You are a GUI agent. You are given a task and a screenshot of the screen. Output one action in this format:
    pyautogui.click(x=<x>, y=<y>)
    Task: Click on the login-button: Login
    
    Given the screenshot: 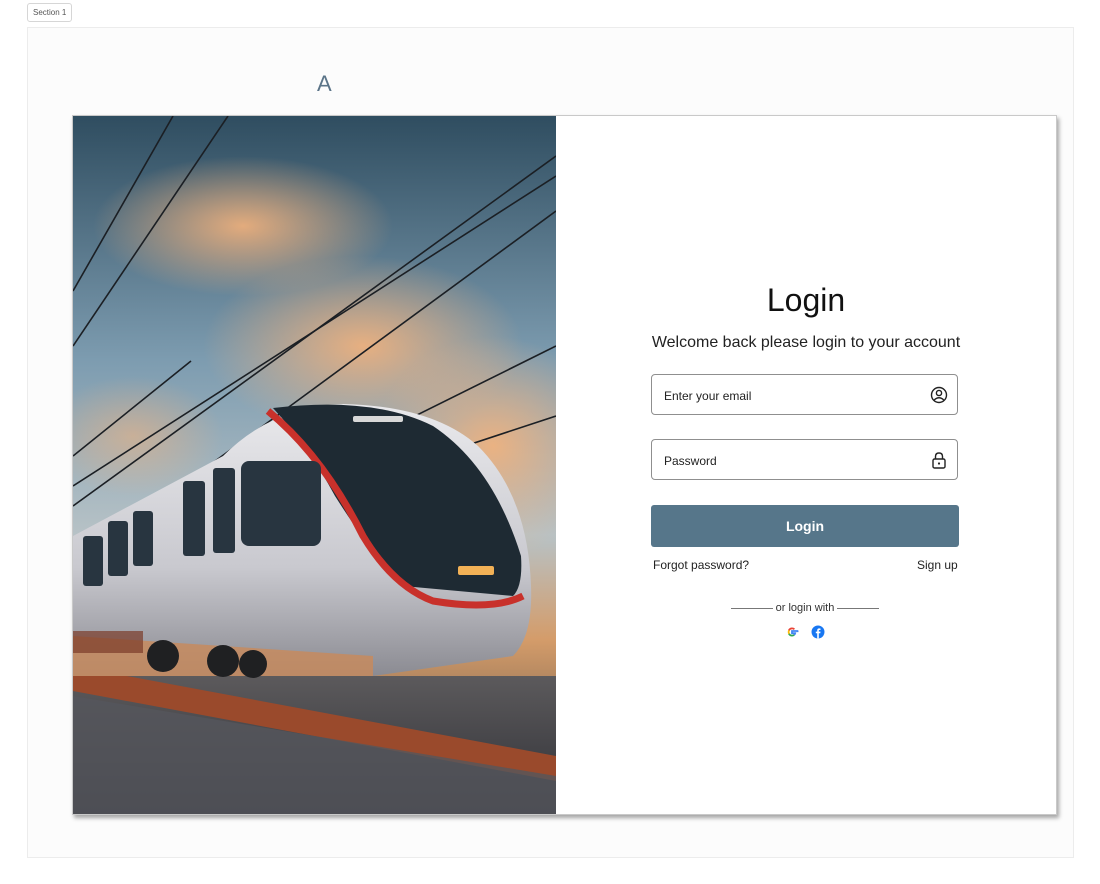 What is the action you would take?
    pyautogui.click(x=805, y=526)
    